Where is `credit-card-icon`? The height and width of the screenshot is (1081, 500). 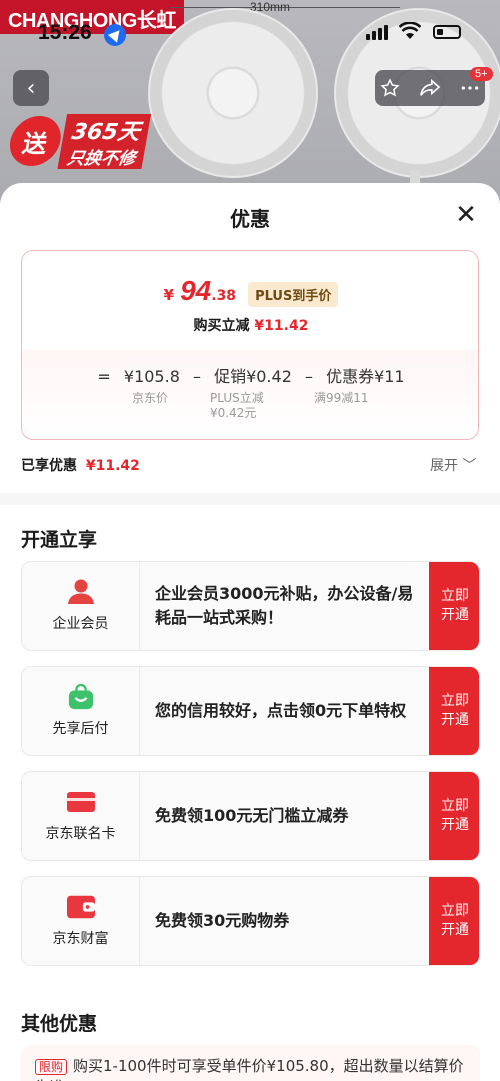
credit-card-icon is located at coordinates (80, 802).